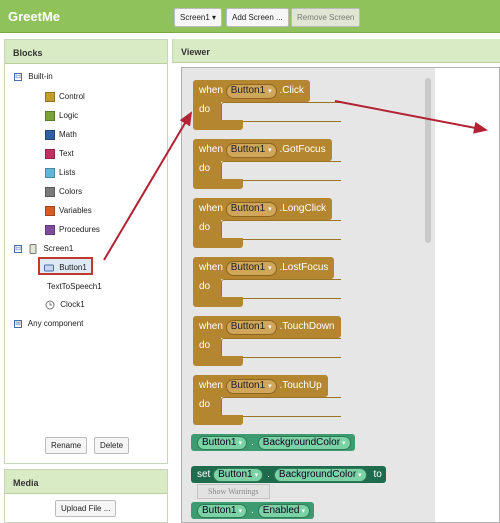 Image resolution: width=500 pixels, height=523 pixels. What do you see at coordinates (50, 210) in the screenshot?
I see `variables-swatch-icon` at bounding box center [50, 210].